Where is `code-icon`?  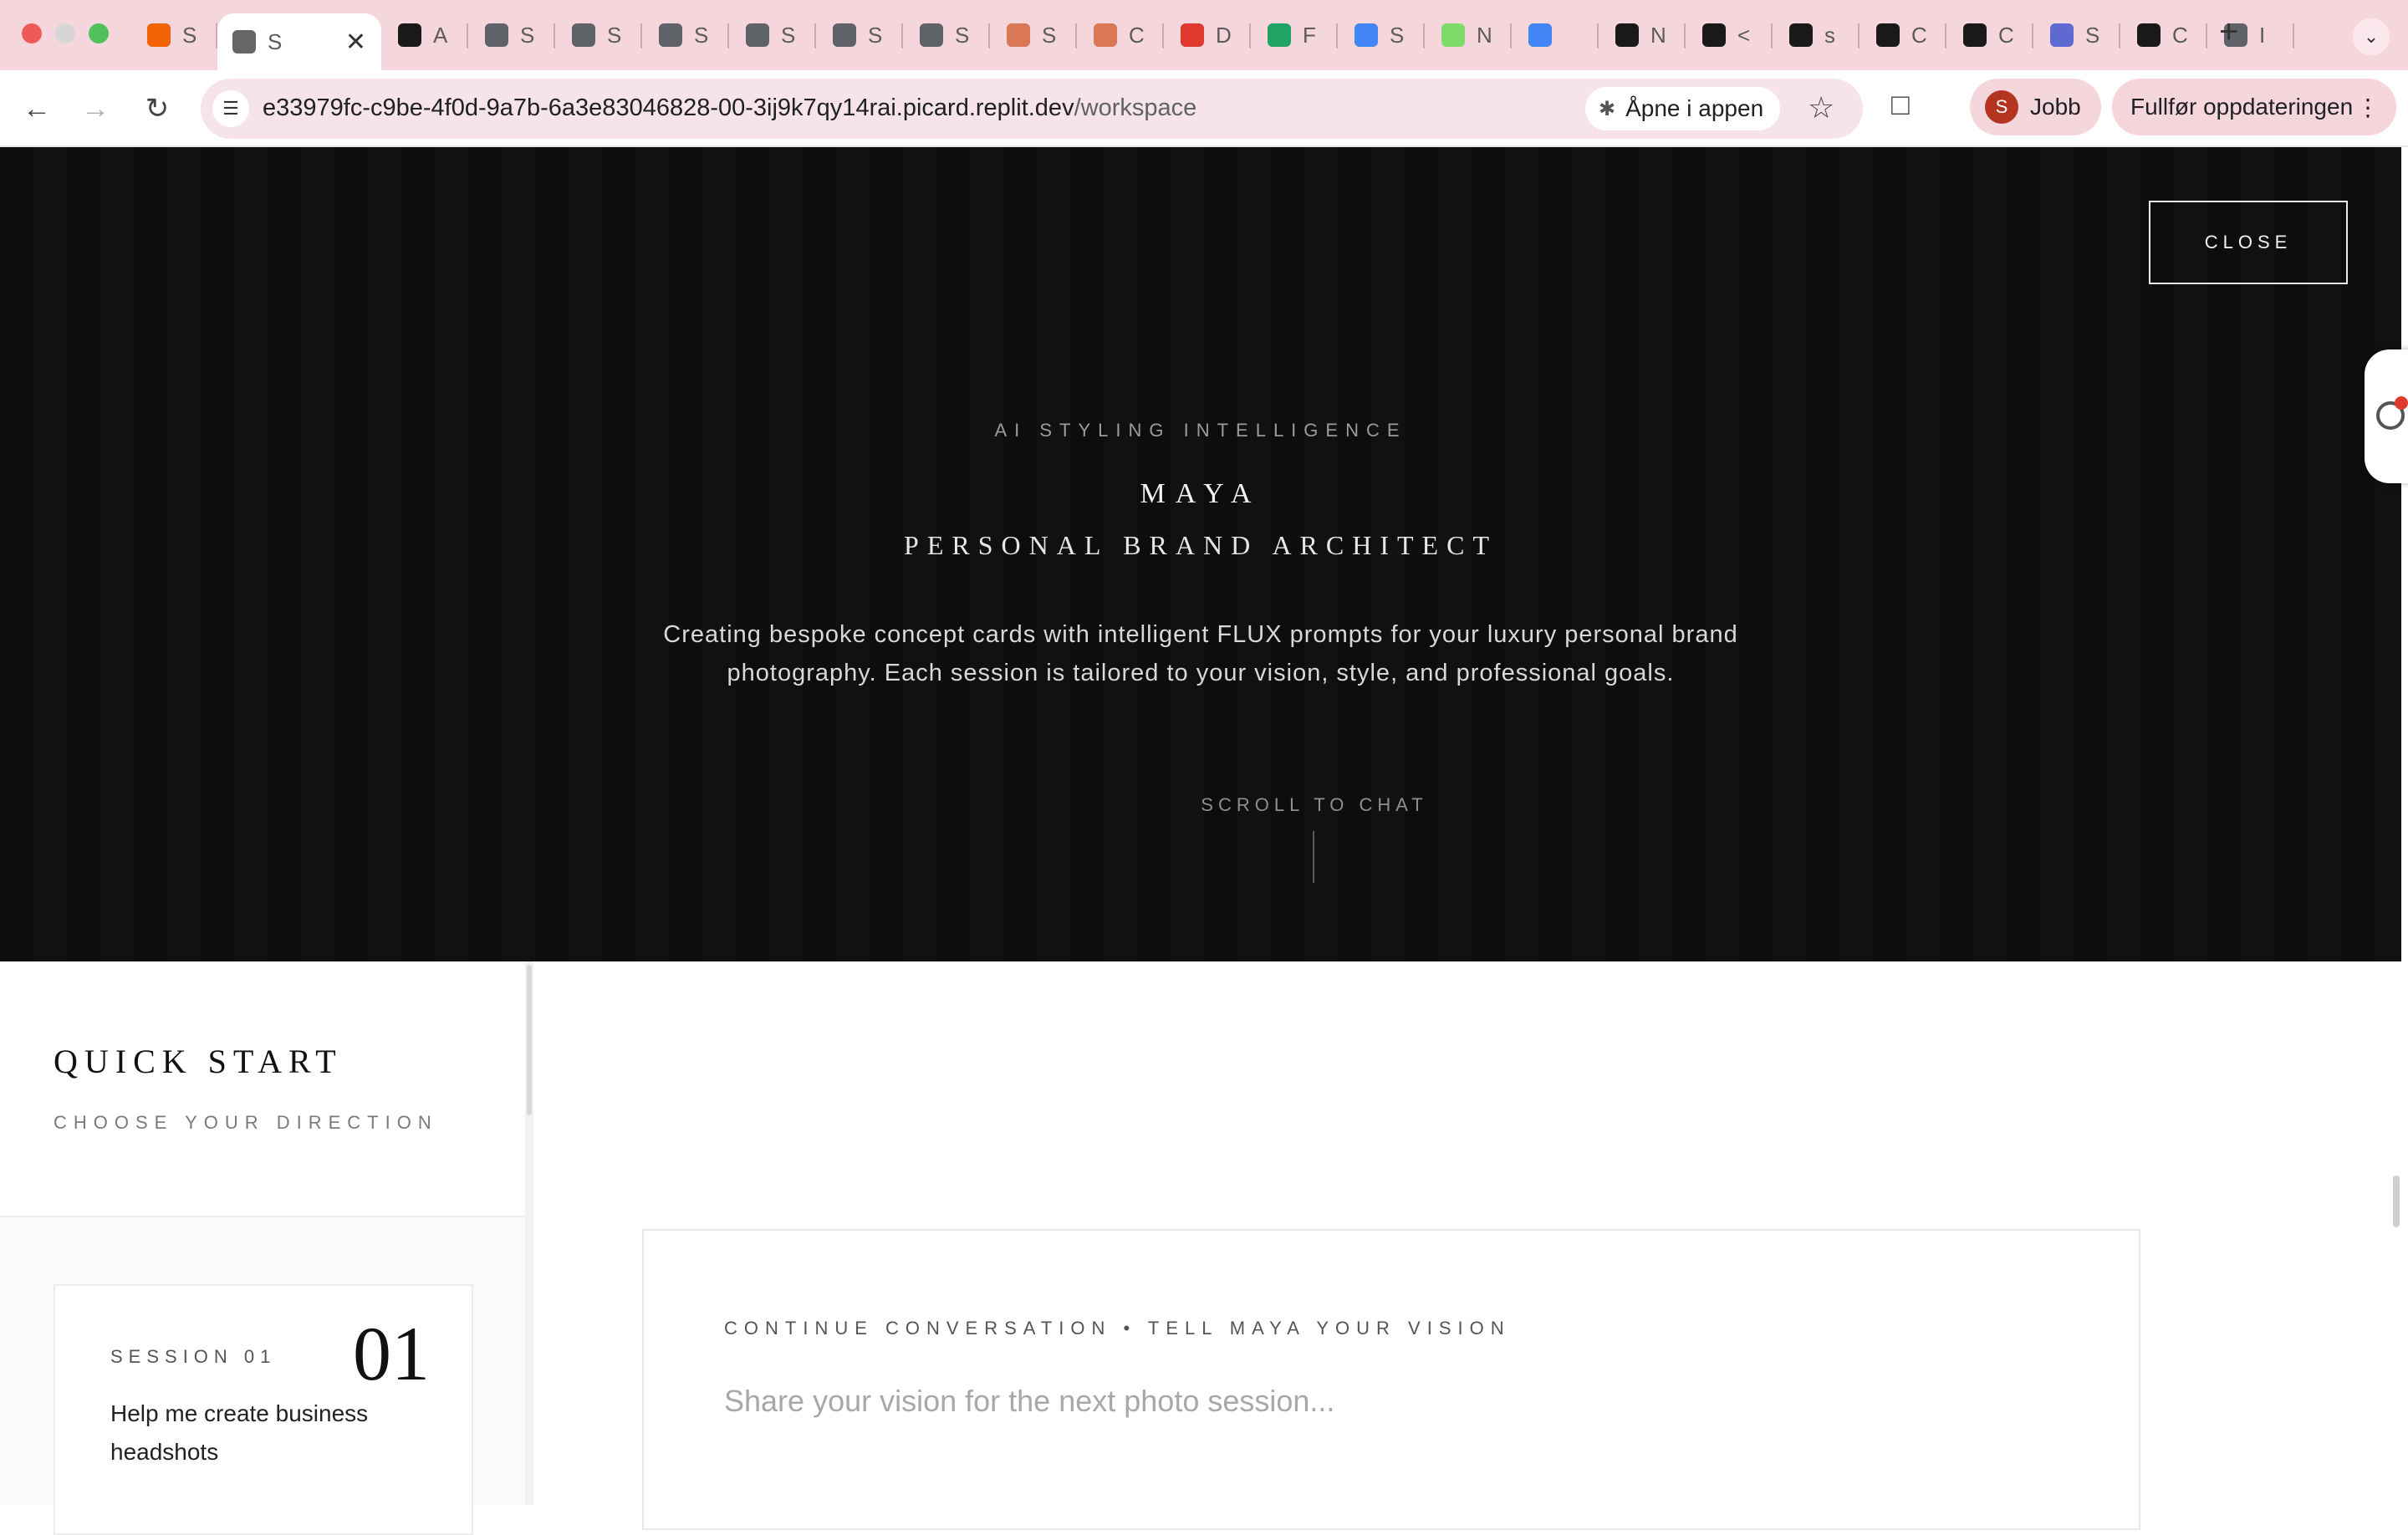
code-icon is located at coordinates (1714, 35).